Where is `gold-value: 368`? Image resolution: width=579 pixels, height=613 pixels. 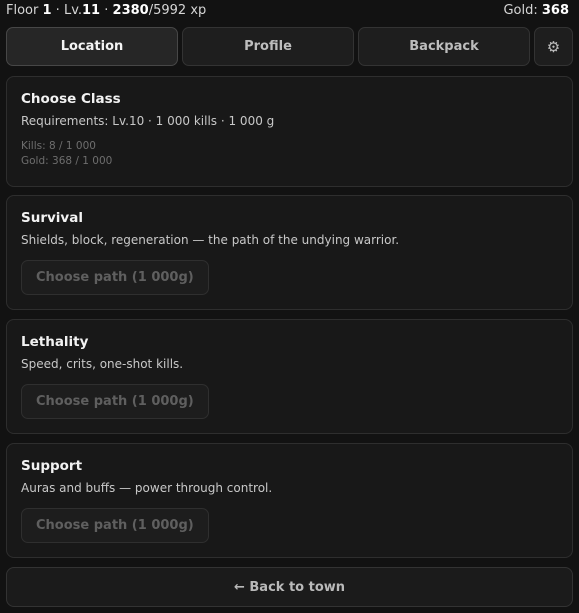
gold-value: 368 is located at coordinates (555, 10).